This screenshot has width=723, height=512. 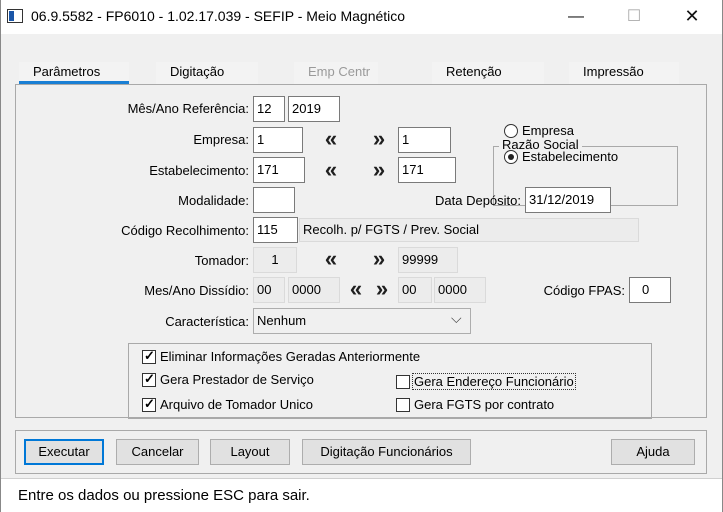 What do you see at coordinates (653, 452) in the screenshot?
I see `ajuda-button: Ajuda` at bounding box center [653, 452].